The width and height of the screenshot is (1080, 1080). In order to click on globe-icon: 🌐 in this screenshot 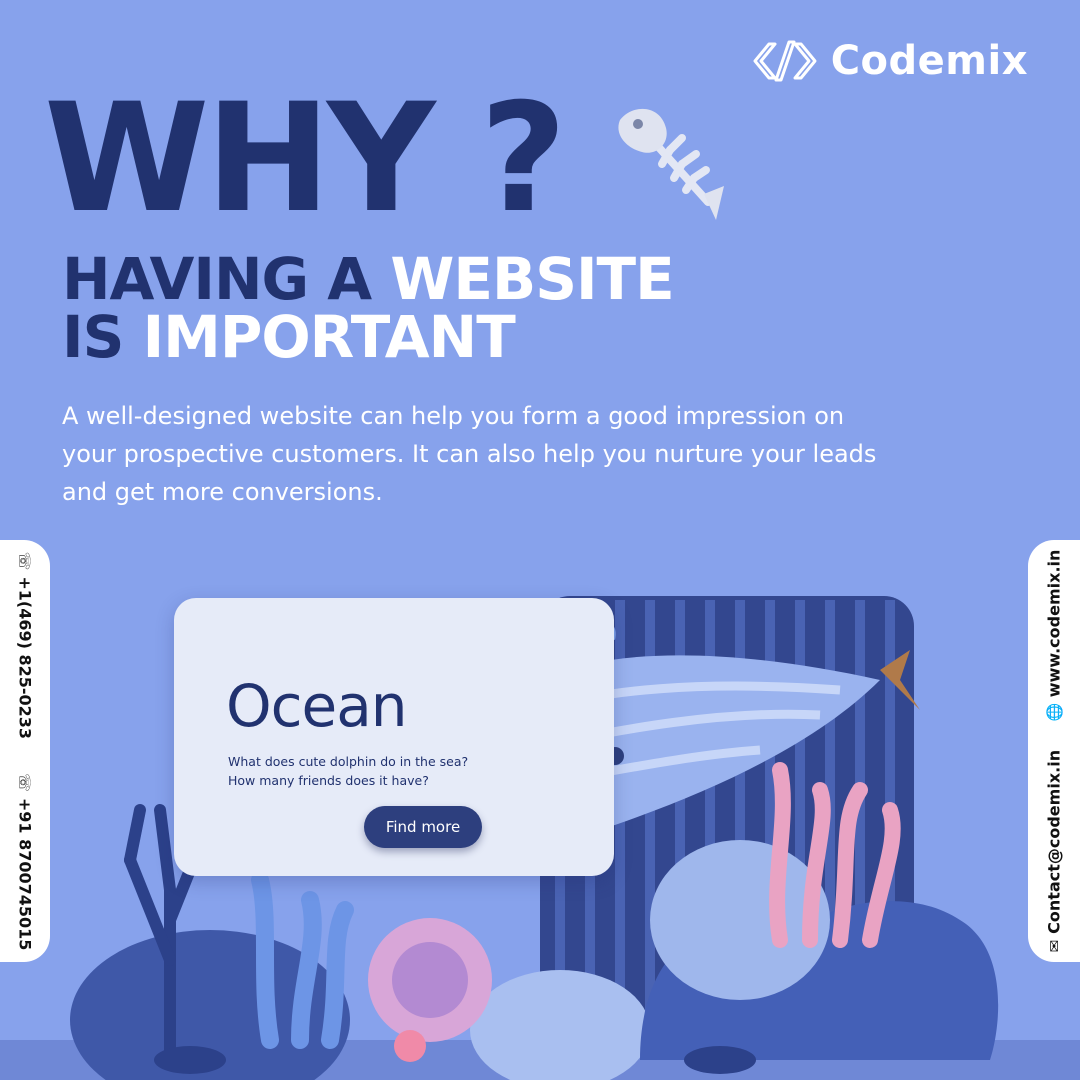, I will do `click(1054, 712)`.